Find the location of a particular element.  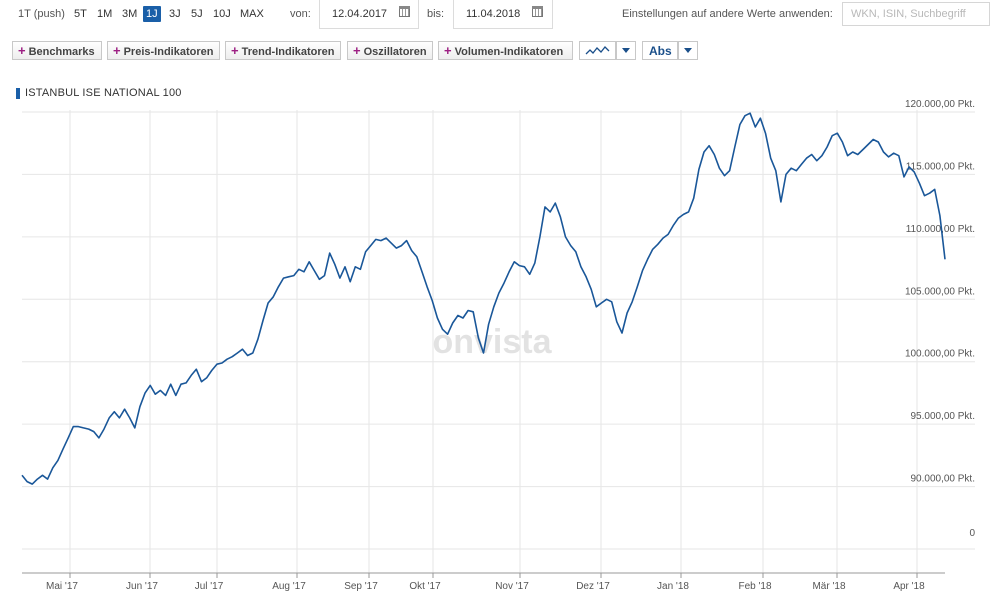

volume-indicators-label: Volumen-Indikatoren is located at coordinates (509, 52).